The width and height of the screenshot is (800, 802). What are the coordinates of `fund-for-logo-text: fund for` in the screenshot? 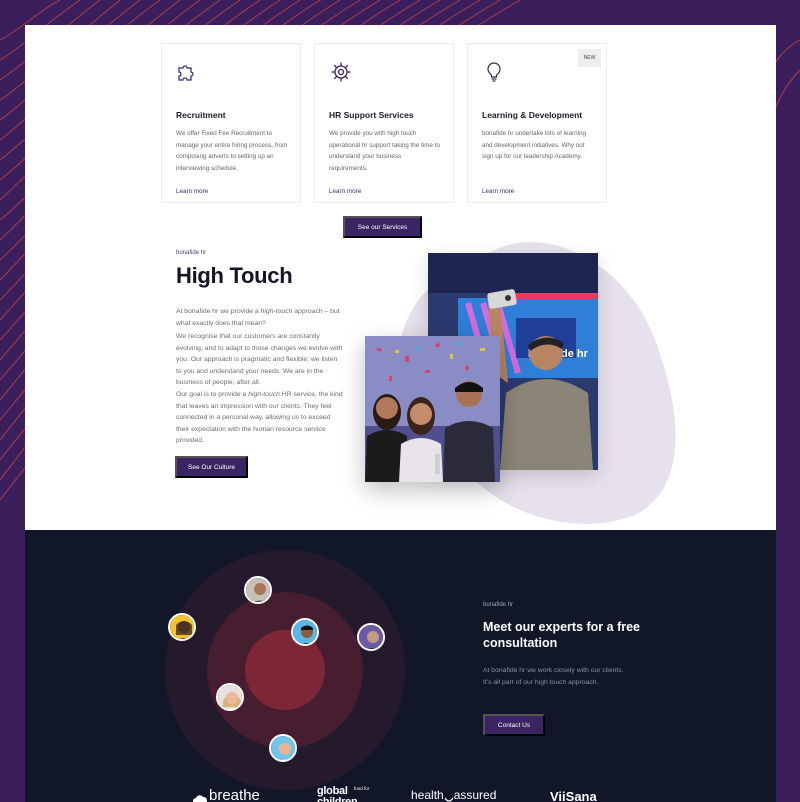 It's located at (362, 788).